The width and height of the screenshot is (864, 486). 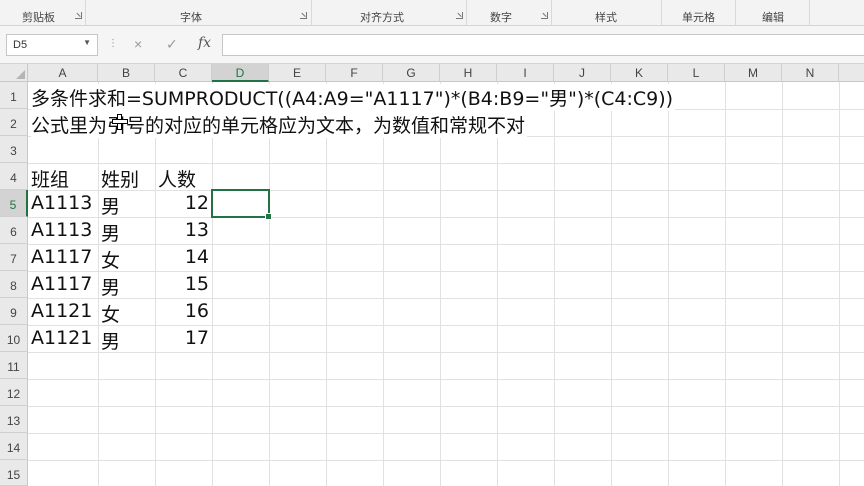 What do you see at coordinates (851, 73) in the screenshot?
I see `column-header-o` at bounding box center [851, 73].